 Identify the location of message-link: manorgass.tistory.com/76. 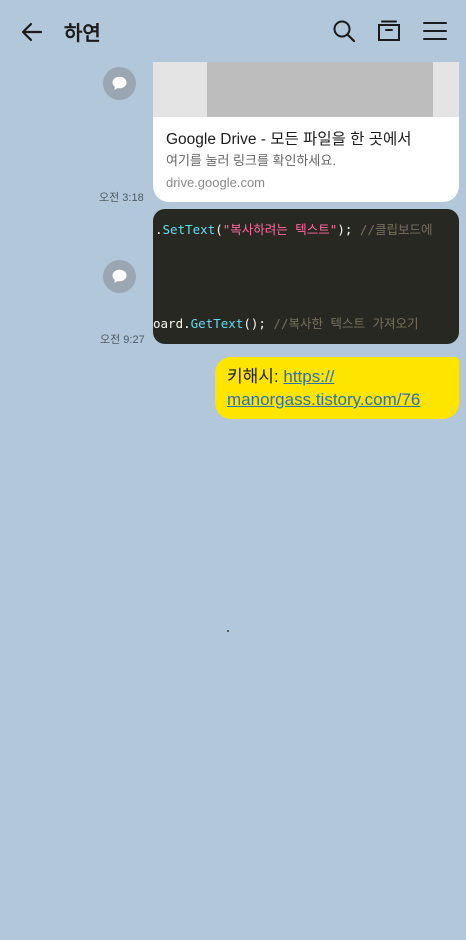
(323, 399).